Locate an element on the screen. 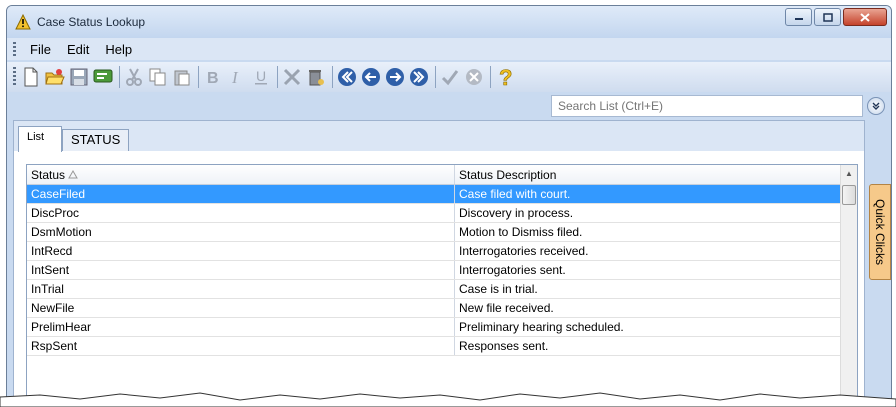 Image resolution: width=896 pixels, height=407 pixels. tab-list: List is located at coordinates (40, 139).